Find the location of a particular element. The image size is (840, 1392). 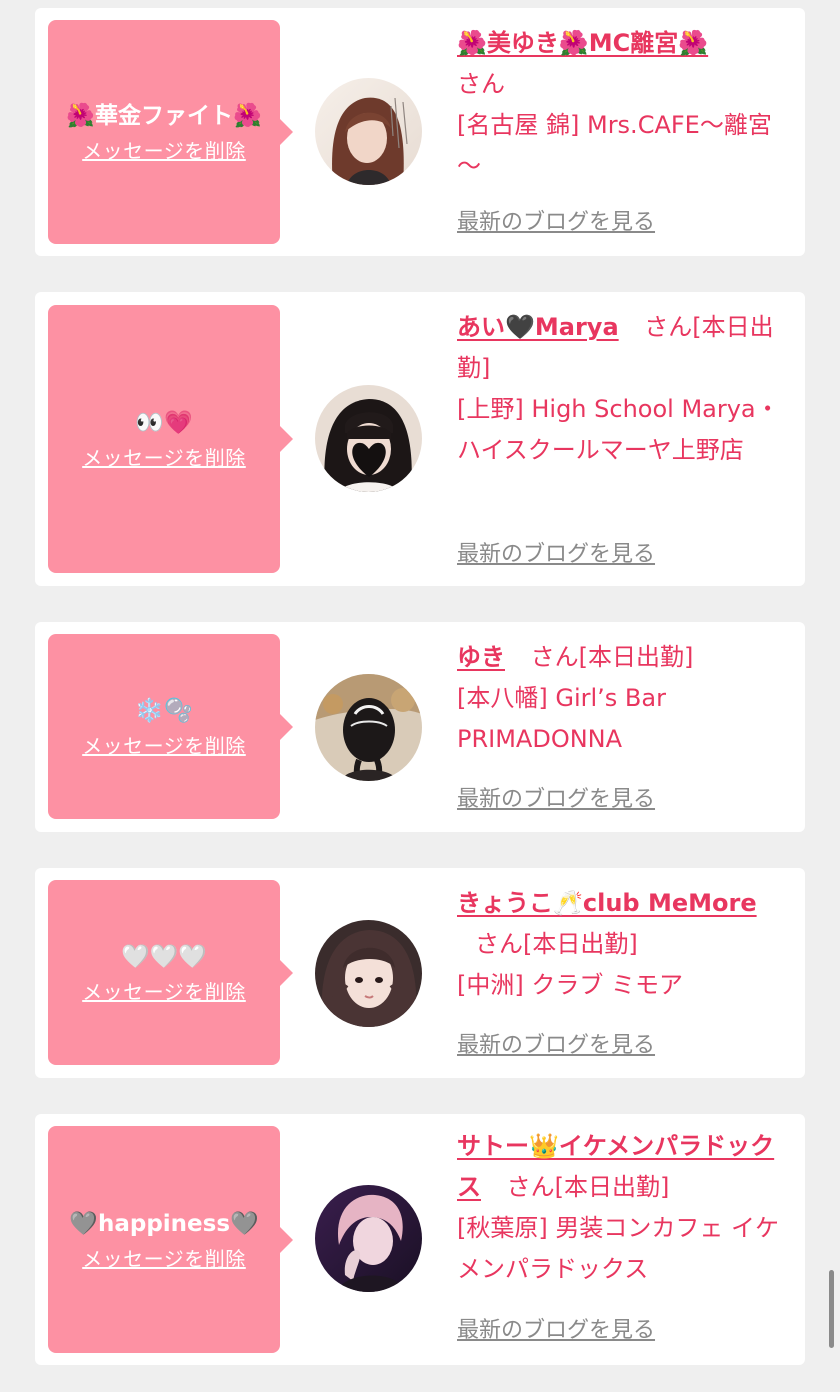

user-name-link: ゆき is located at coordinates (481, 657).